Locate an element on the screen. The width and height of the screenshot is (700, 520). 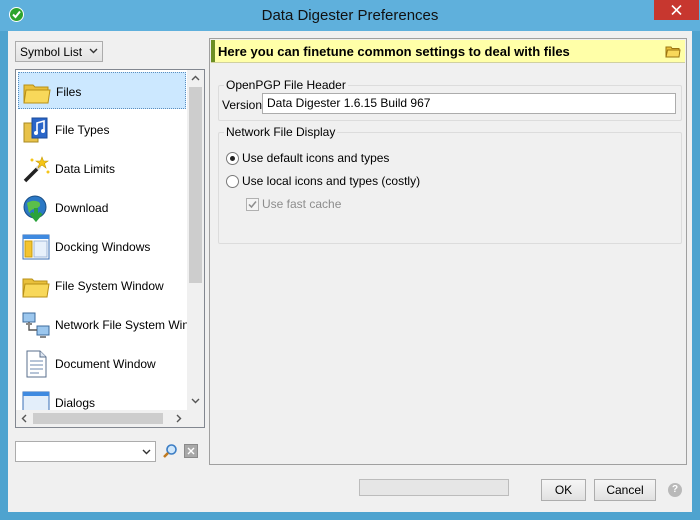
vertical-scroll-thumb is located at coordinates (195, 185).